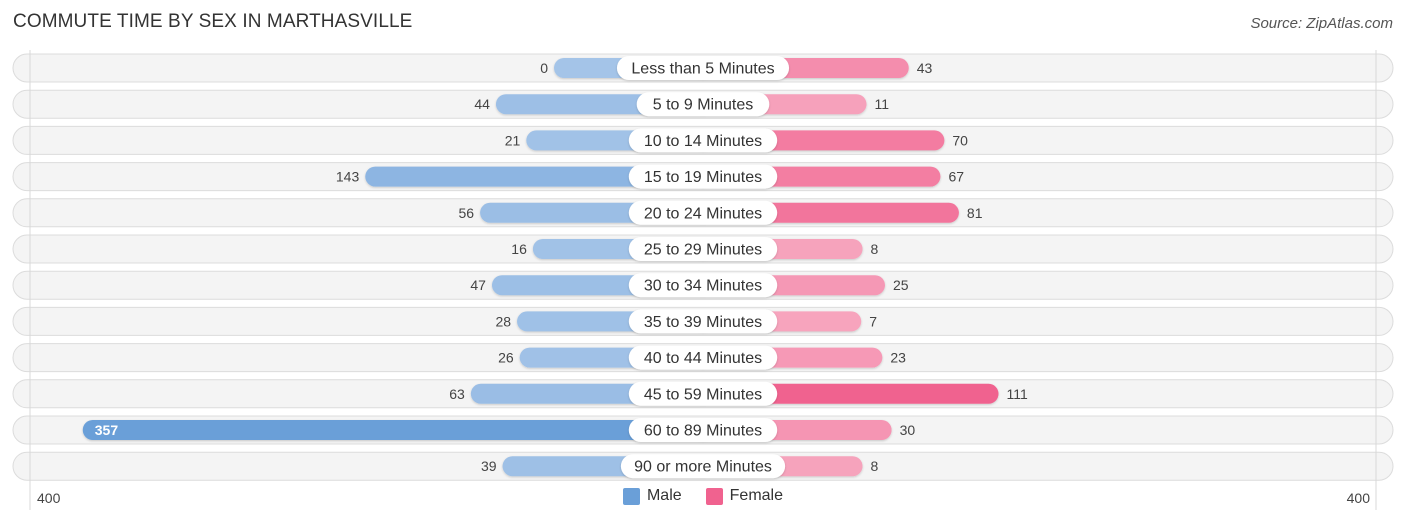  Describe the element at coordinates (703, 467) in the screenshot. I see `category-label: 90 or more Minutes` at that location.